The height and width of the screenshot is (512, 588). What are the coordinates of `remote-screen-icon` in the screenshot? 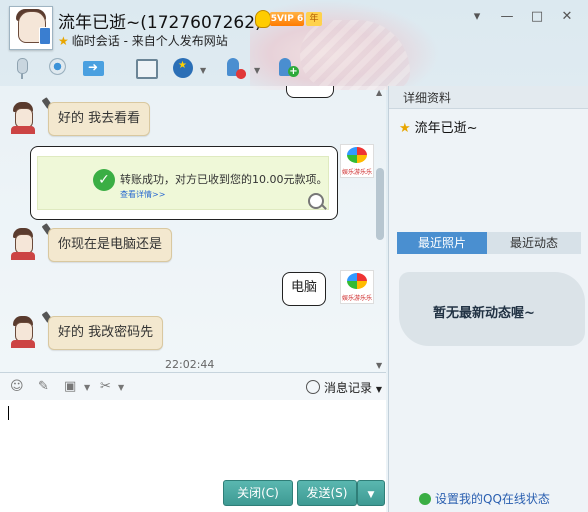 It's located at (146, 68).